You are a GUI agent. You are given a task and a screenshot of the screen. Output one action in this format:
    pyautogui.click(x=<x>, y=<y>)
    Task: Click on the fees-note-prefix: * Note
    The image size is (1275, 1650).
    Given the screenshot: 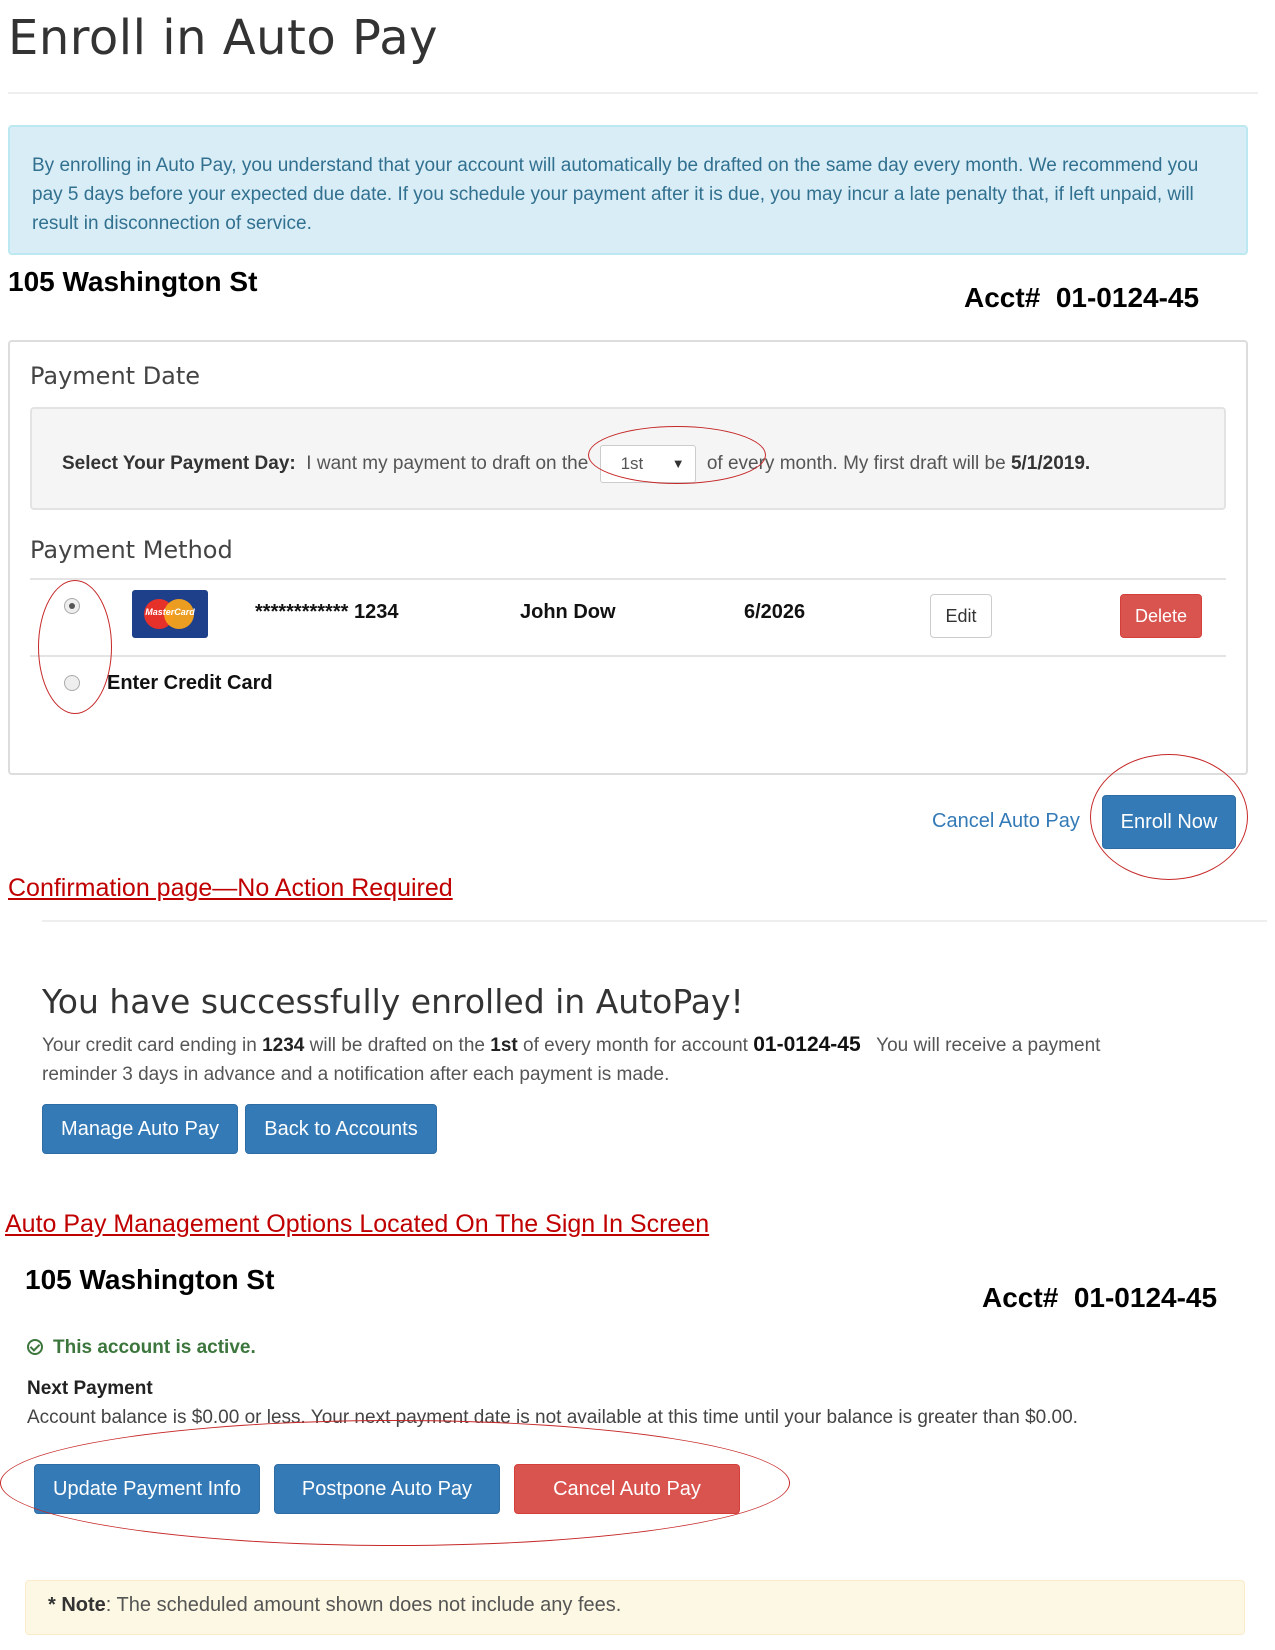 What is the action you would take?
    pyautogui.click(x=77, y=1605)
    